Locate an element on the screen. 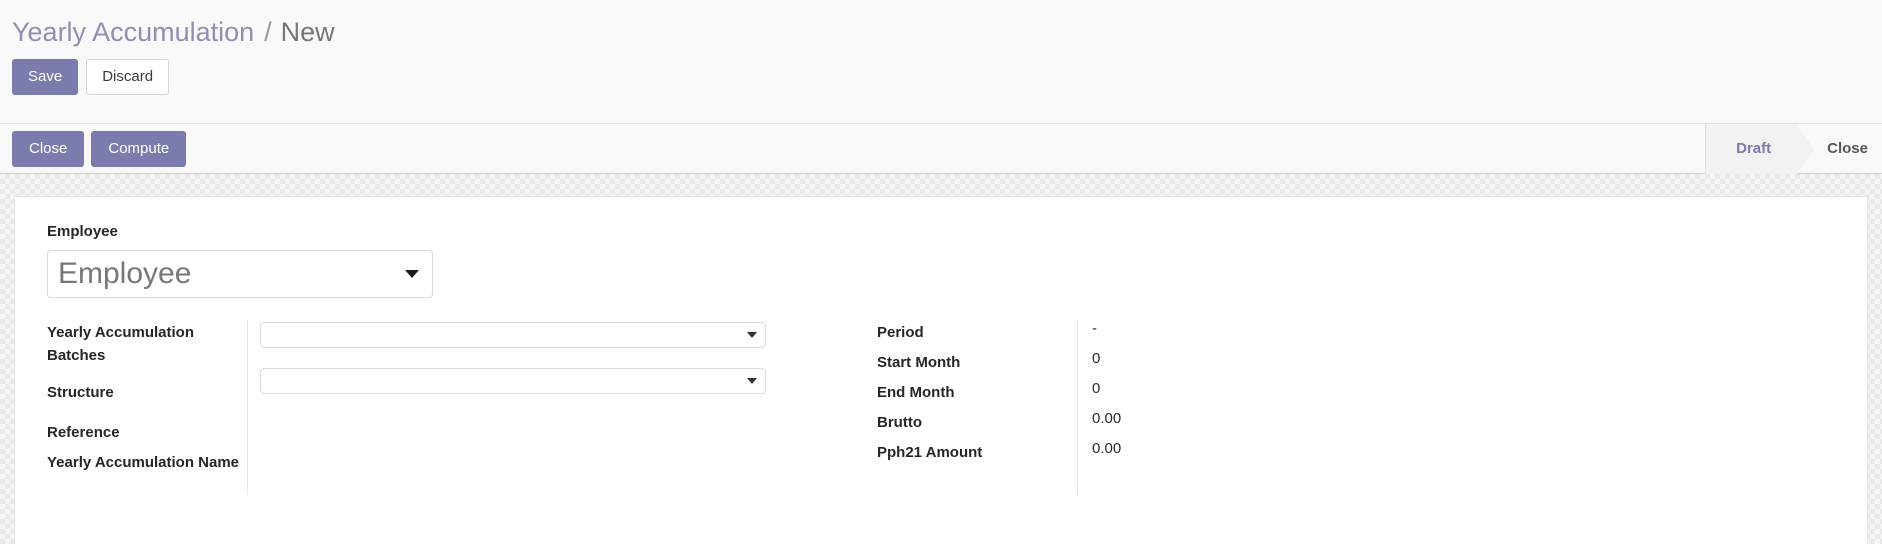 Image resolution: width=1882 pixels, height=544 pixels. value-brutto: 0.00 is located at coordinates (1107, 418).